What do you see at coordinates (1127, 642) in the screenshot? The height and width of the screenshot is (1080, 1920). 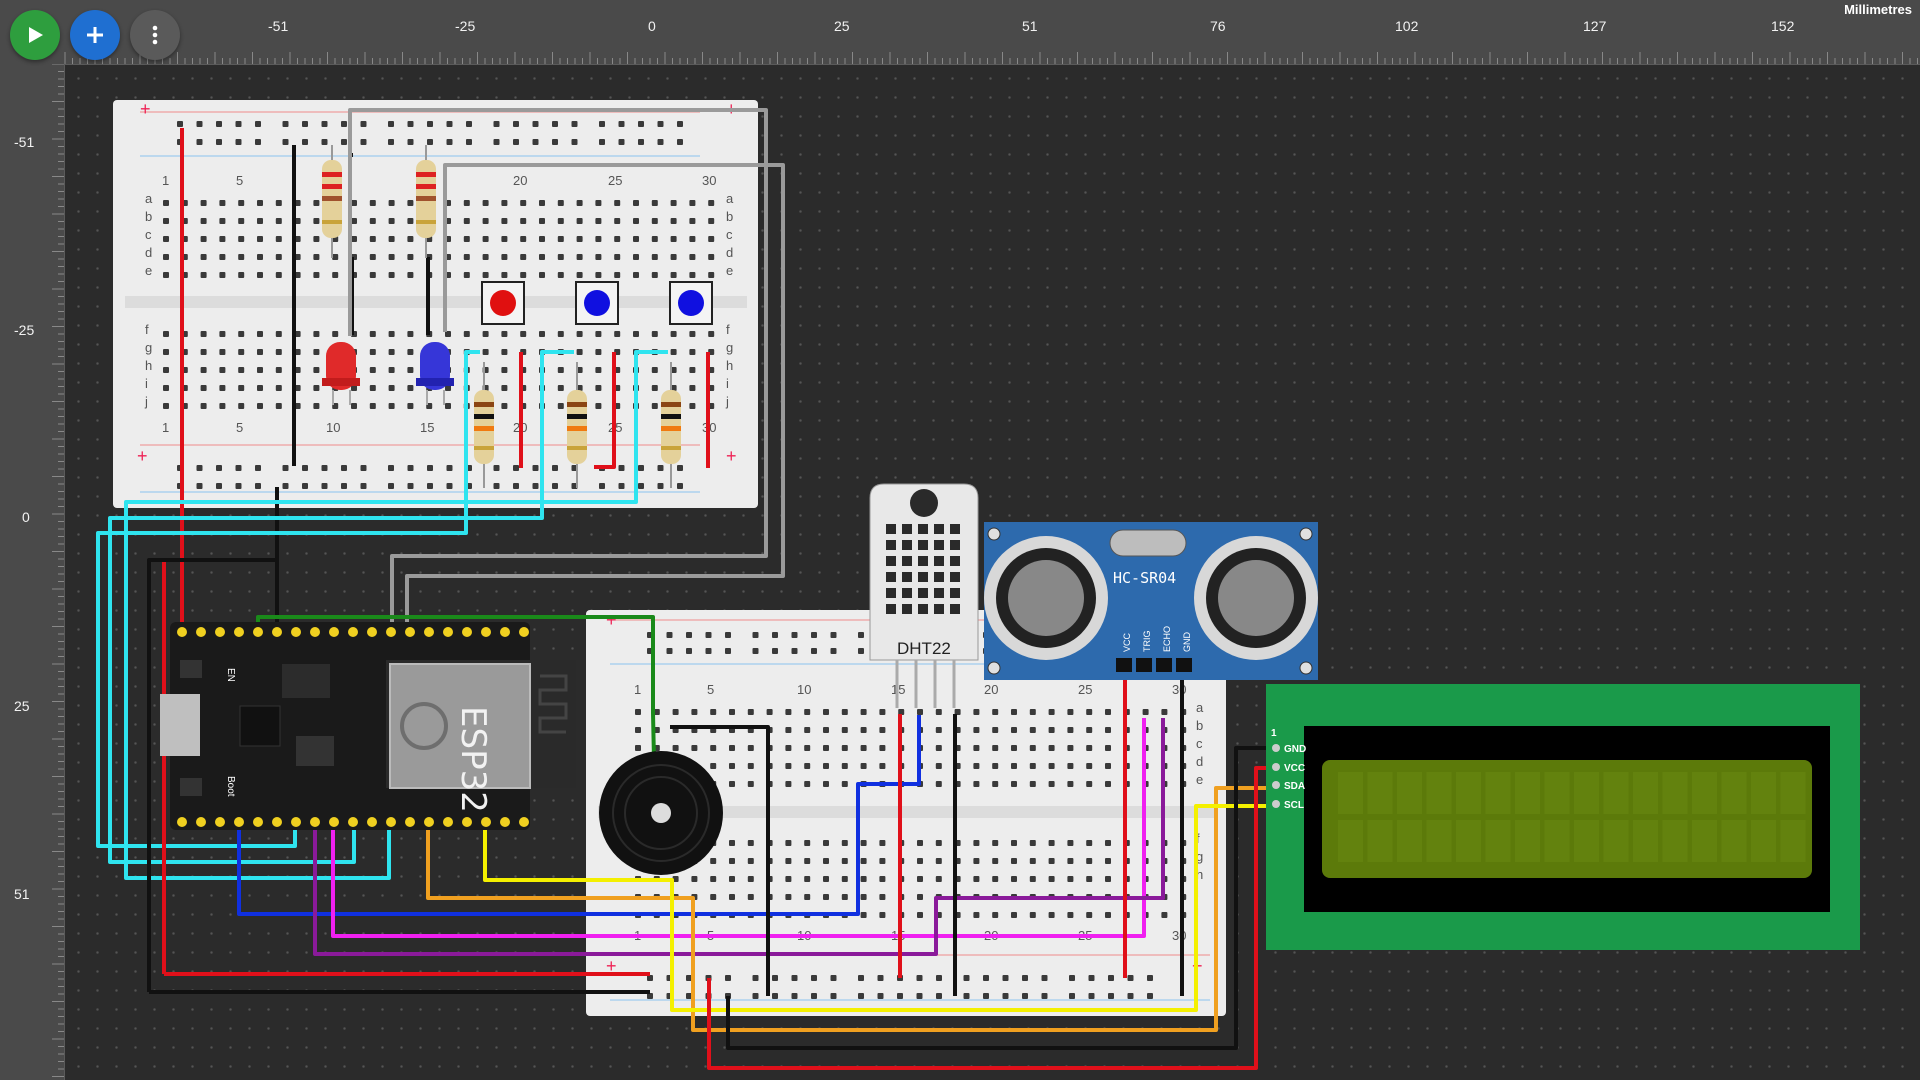 I see `hcsr04-pin-label: VCC` at bounding box center [1127, 642].